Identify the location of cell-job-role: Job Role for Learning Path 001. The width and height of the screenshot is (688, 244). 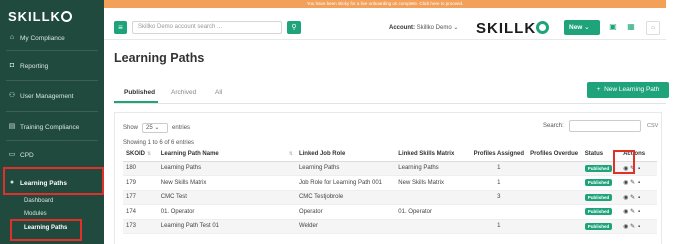
(345, 183).